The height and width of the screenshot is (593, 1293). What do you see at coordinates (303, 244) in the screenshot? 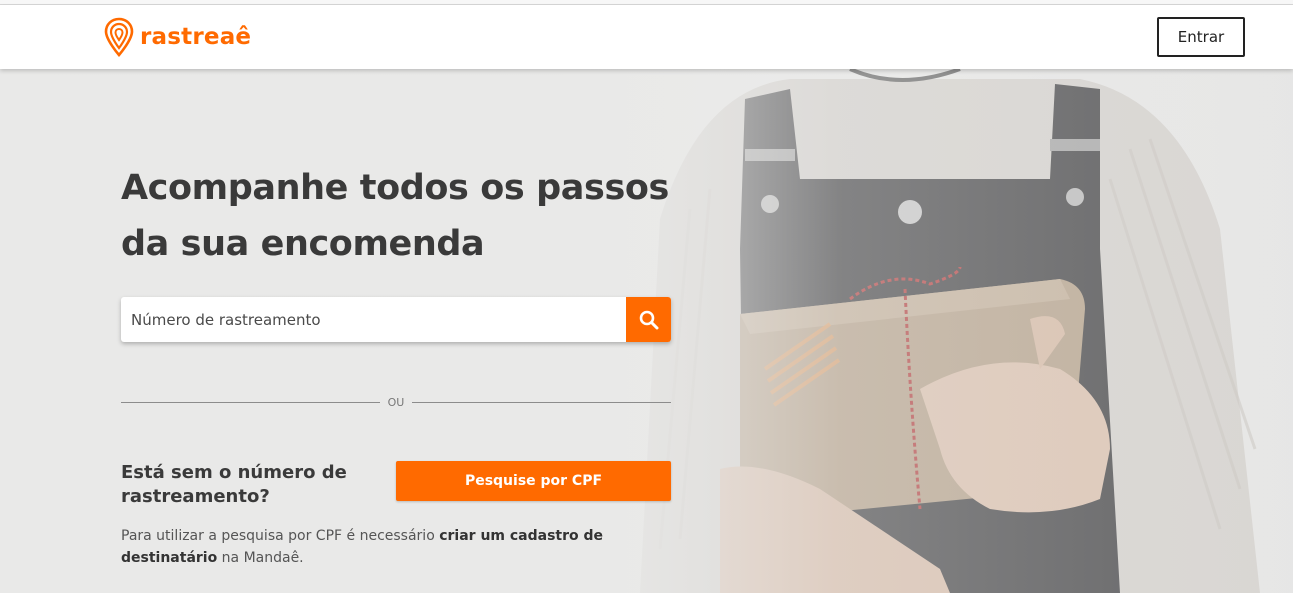
I see `headline-line-2: da sua encomenda` at bounding box center [303, 244].